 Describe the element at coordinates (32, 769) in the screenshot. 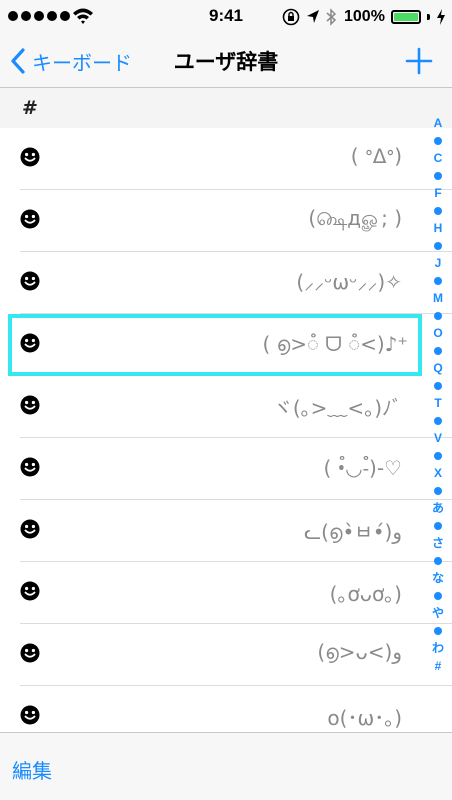

I see `edit-button: 編集` at that location.